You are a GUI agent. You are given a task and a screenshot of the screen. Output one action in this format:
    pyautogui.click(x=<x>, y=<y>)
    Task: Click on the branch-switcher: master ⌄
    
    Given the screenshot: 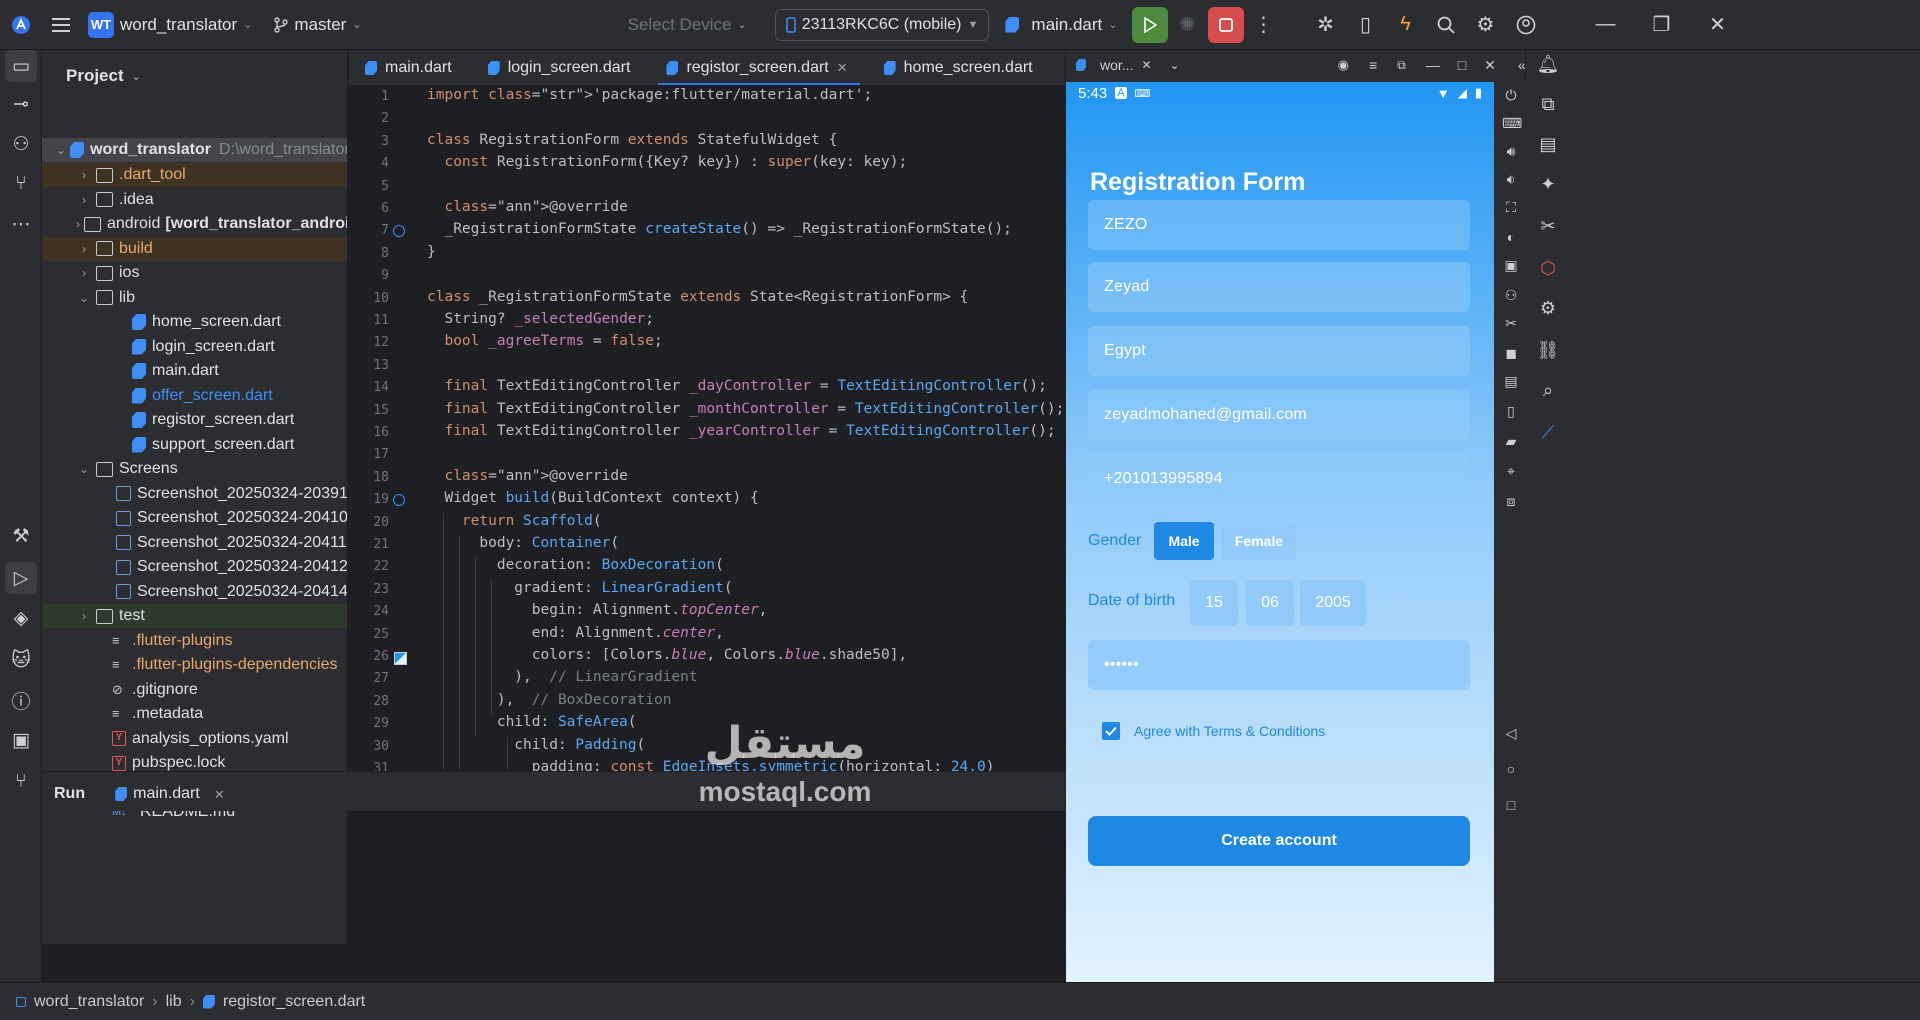 What is the action you would take?
    pyautogui.click(x=317, y=25)
    